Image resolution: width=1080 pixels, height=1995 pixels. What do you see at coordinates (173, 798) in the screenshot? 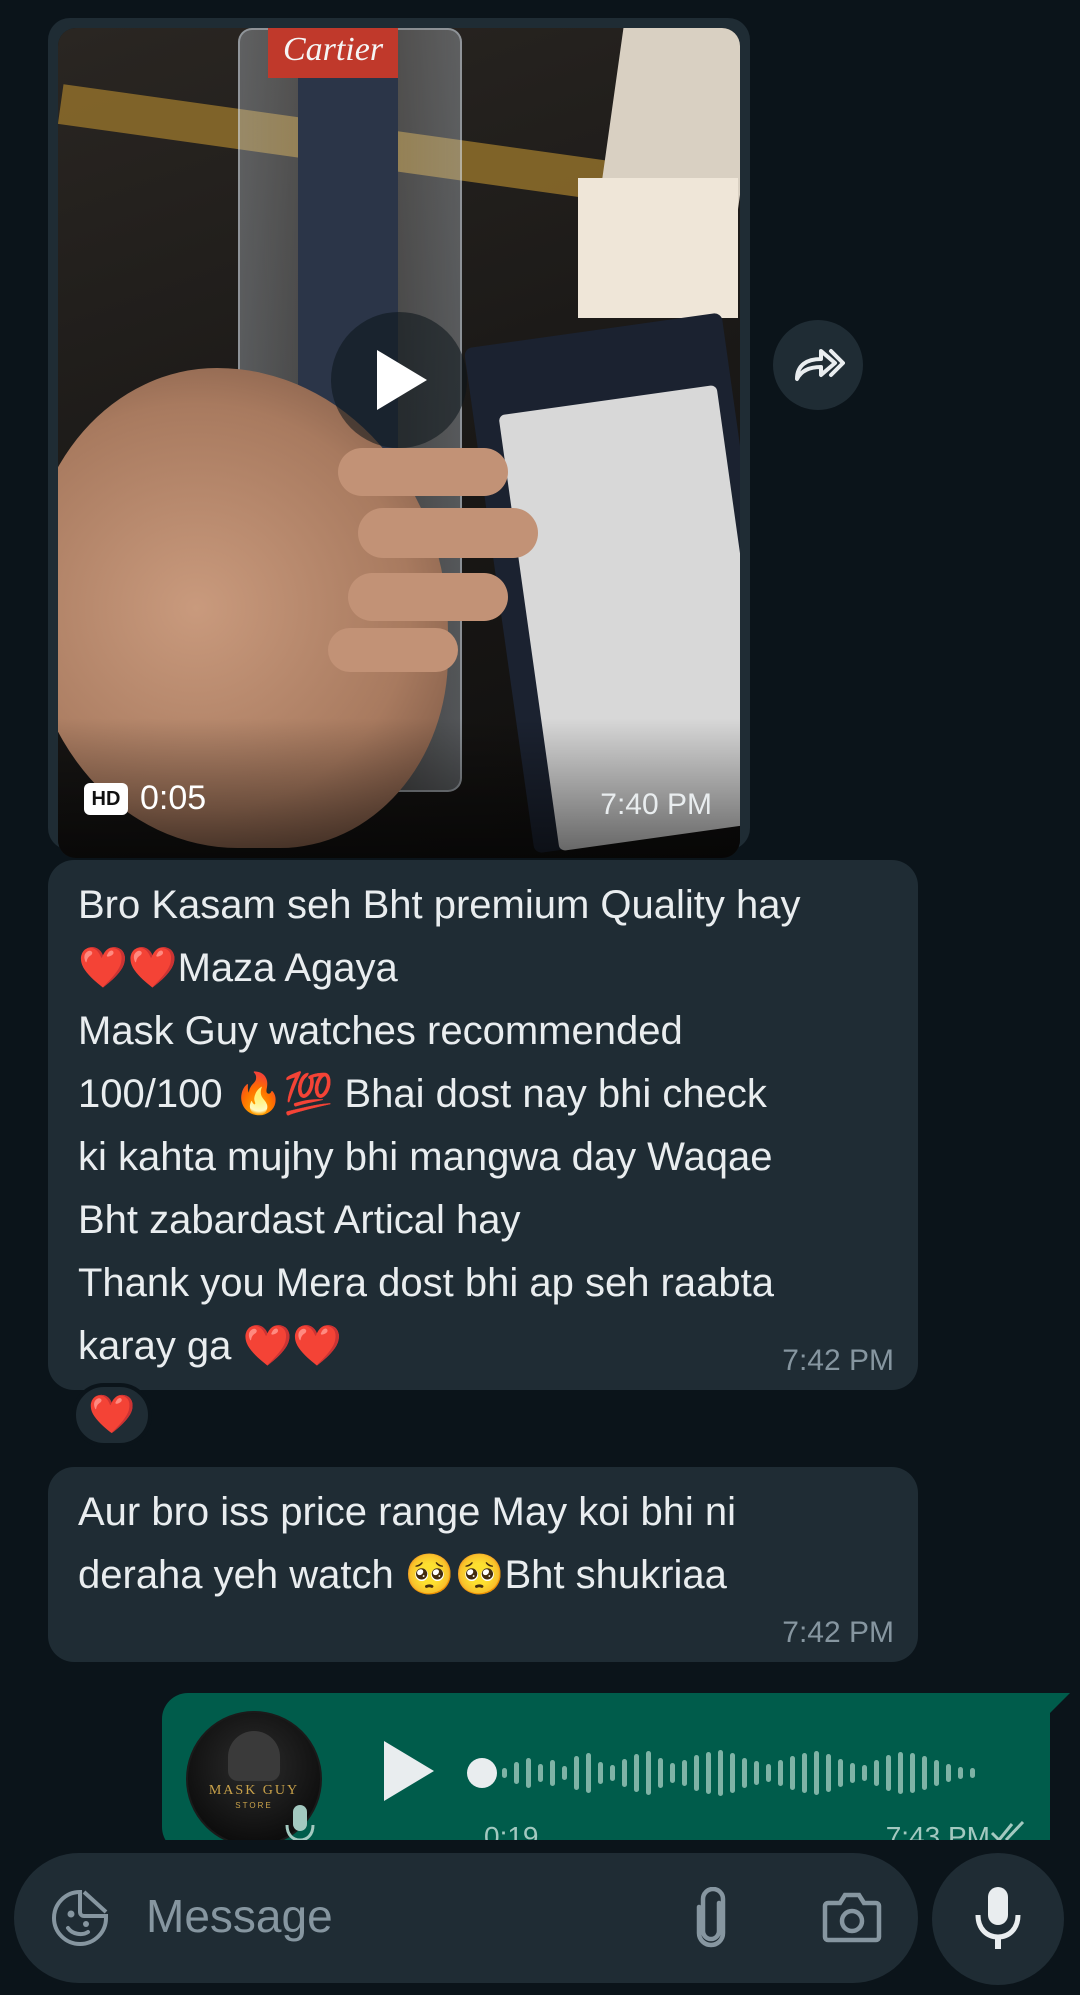
I see `video-duration: 0:05` at bounding box center [173, 798].